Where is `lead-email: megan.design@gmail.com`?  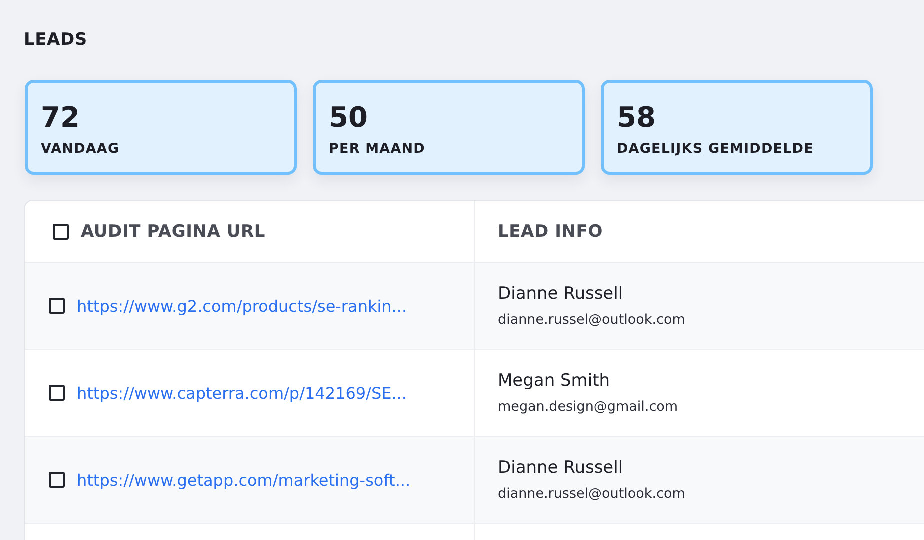
lead-email: megan.design@gmail.com is located at coordinates (588, 407).